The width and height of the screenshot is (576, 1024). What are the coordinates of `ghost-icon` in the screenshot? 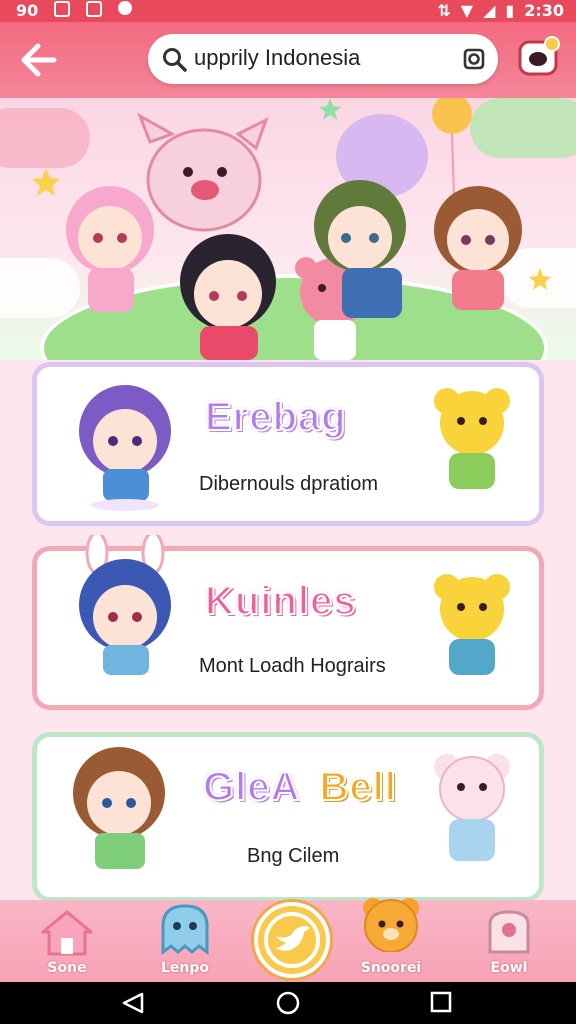 It's located at (185, 929).